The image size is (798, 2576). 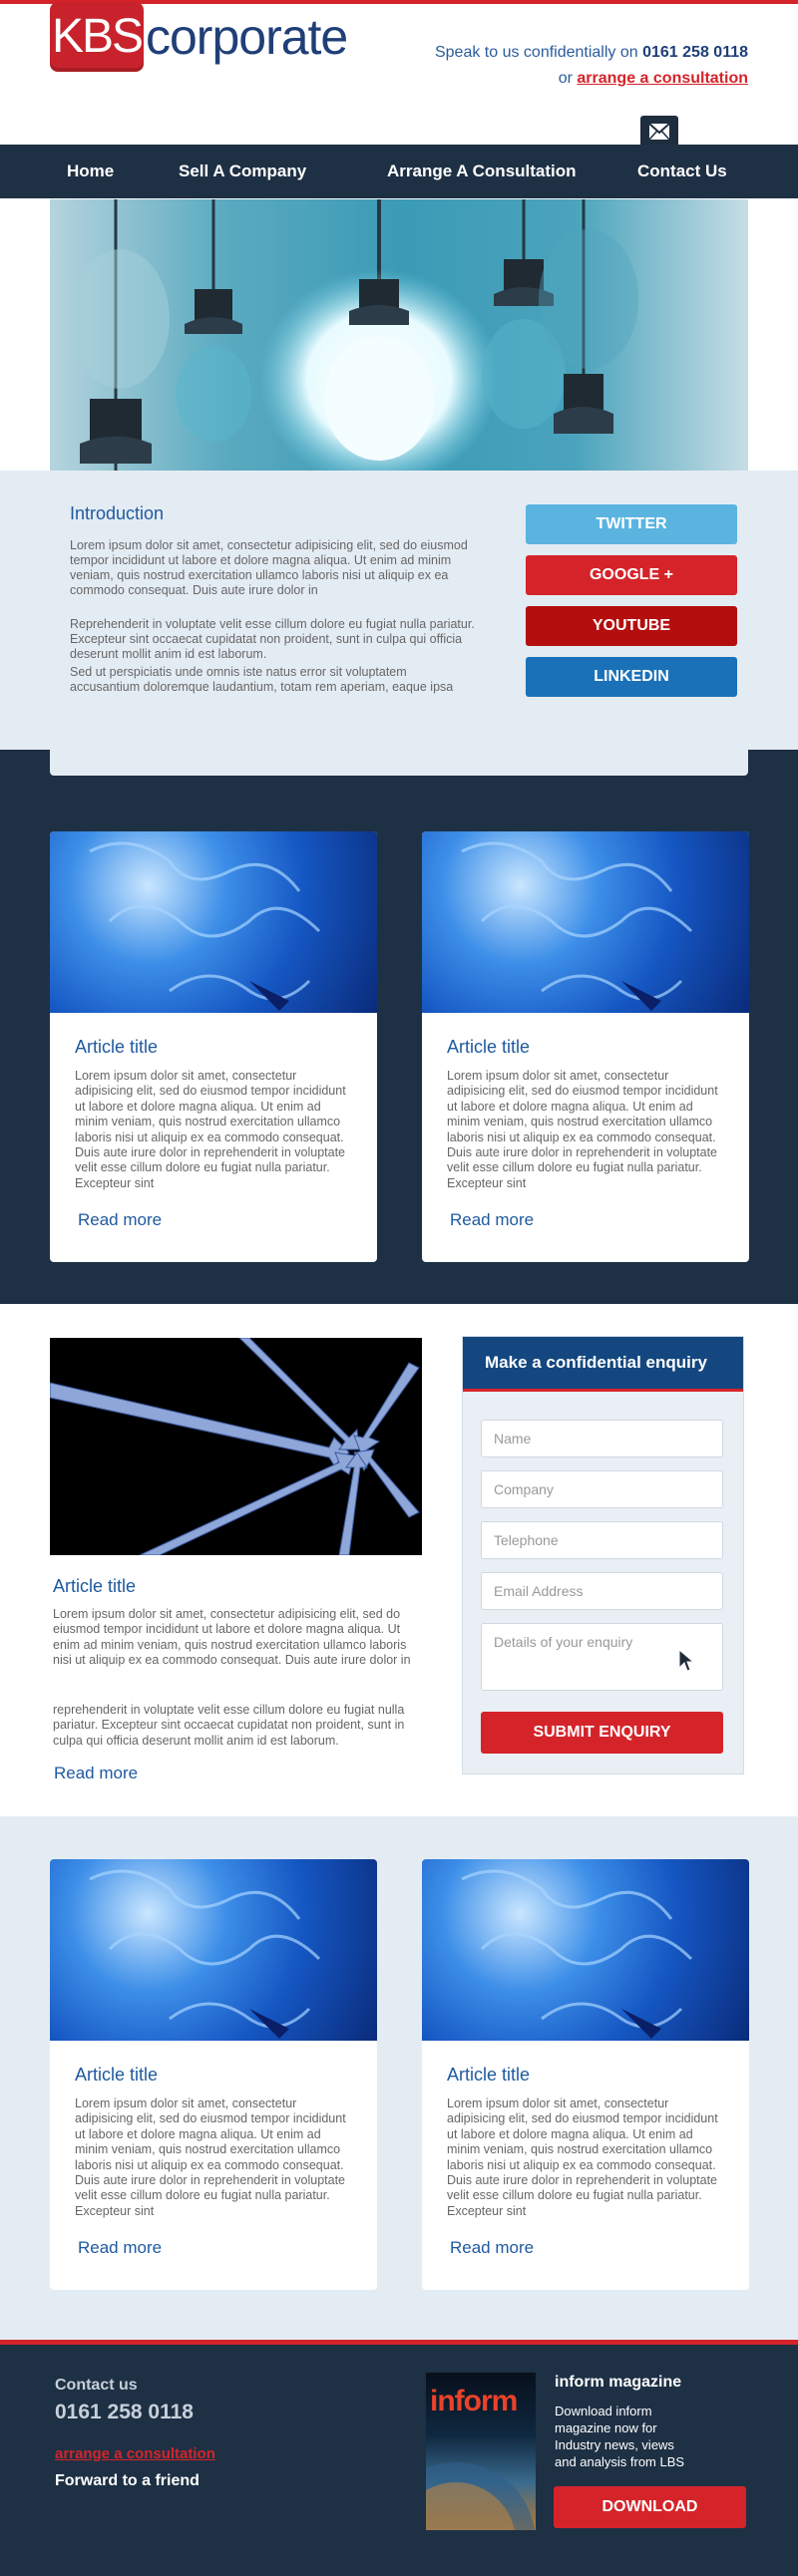 I want to click on footer-phone: 0161 258 0118, so click(x=124, y=2412).